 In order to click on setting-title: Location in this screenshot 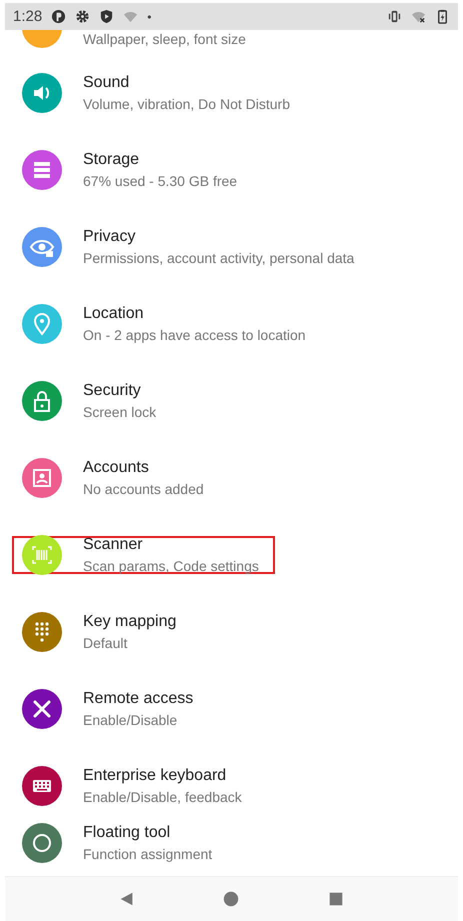, I will do `click(194, 313)`.